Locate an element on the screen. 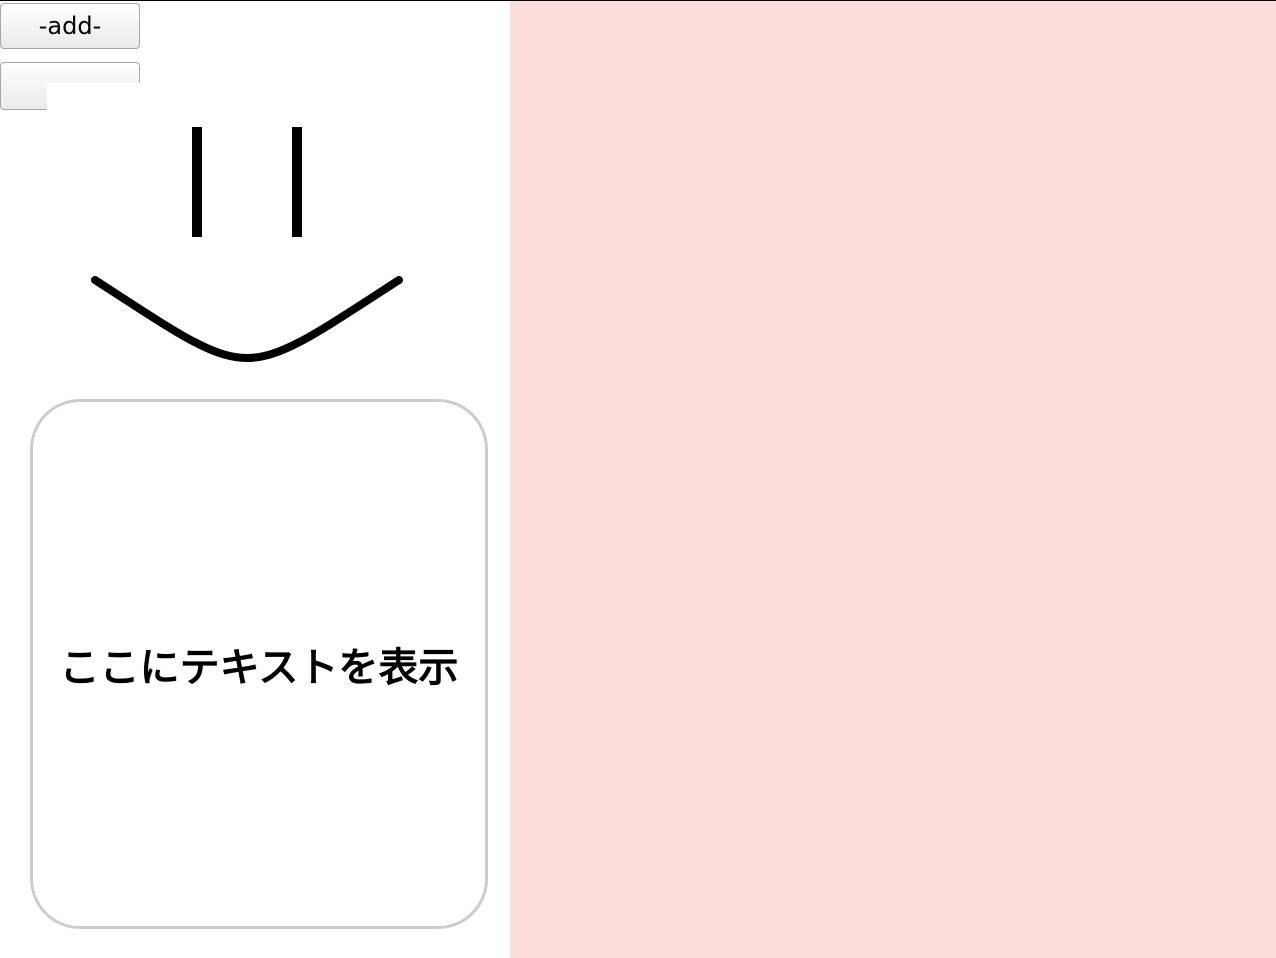 Image resolution: width=1276 pixels, height=958 pixels. smiley-face-icon is located at coordinates (247, 245).